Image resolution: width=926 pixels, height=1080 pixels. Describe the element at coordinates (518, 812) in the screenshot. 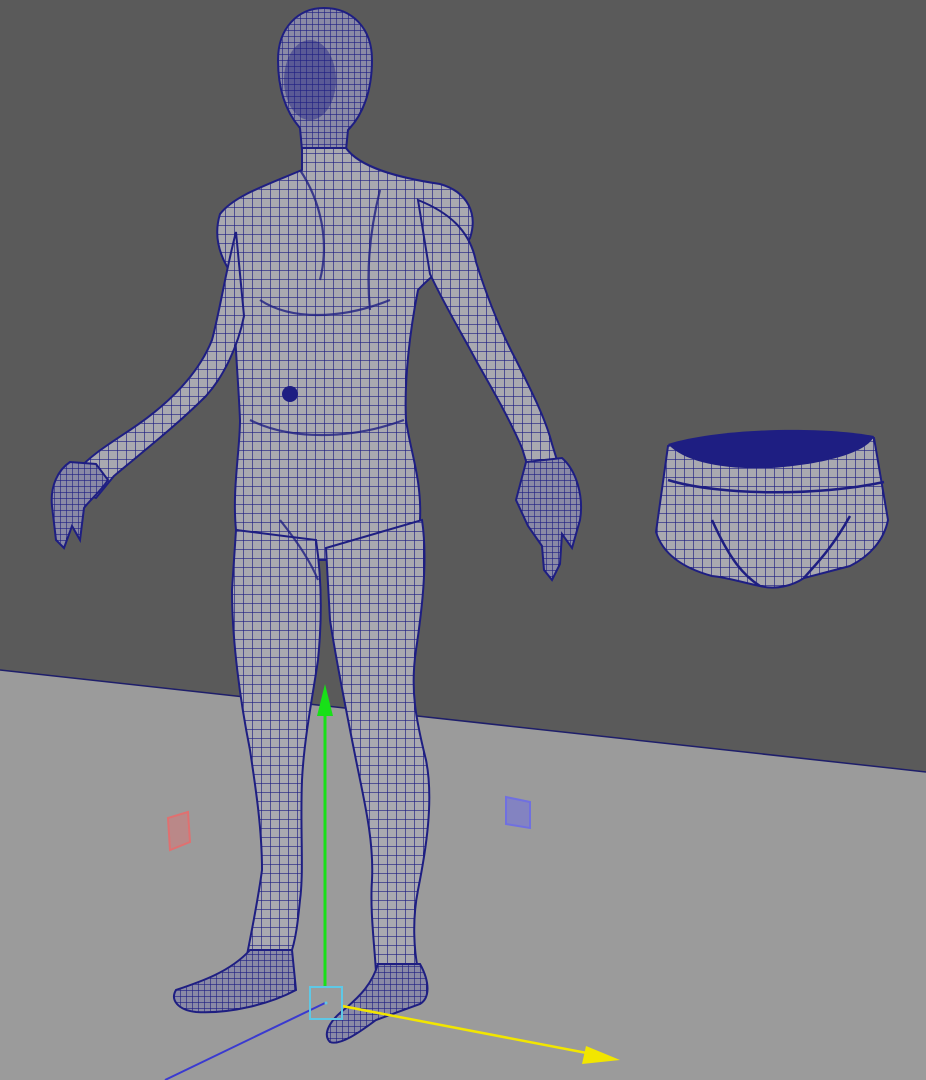

I see `manipulator-z-plane-handle` at that location.